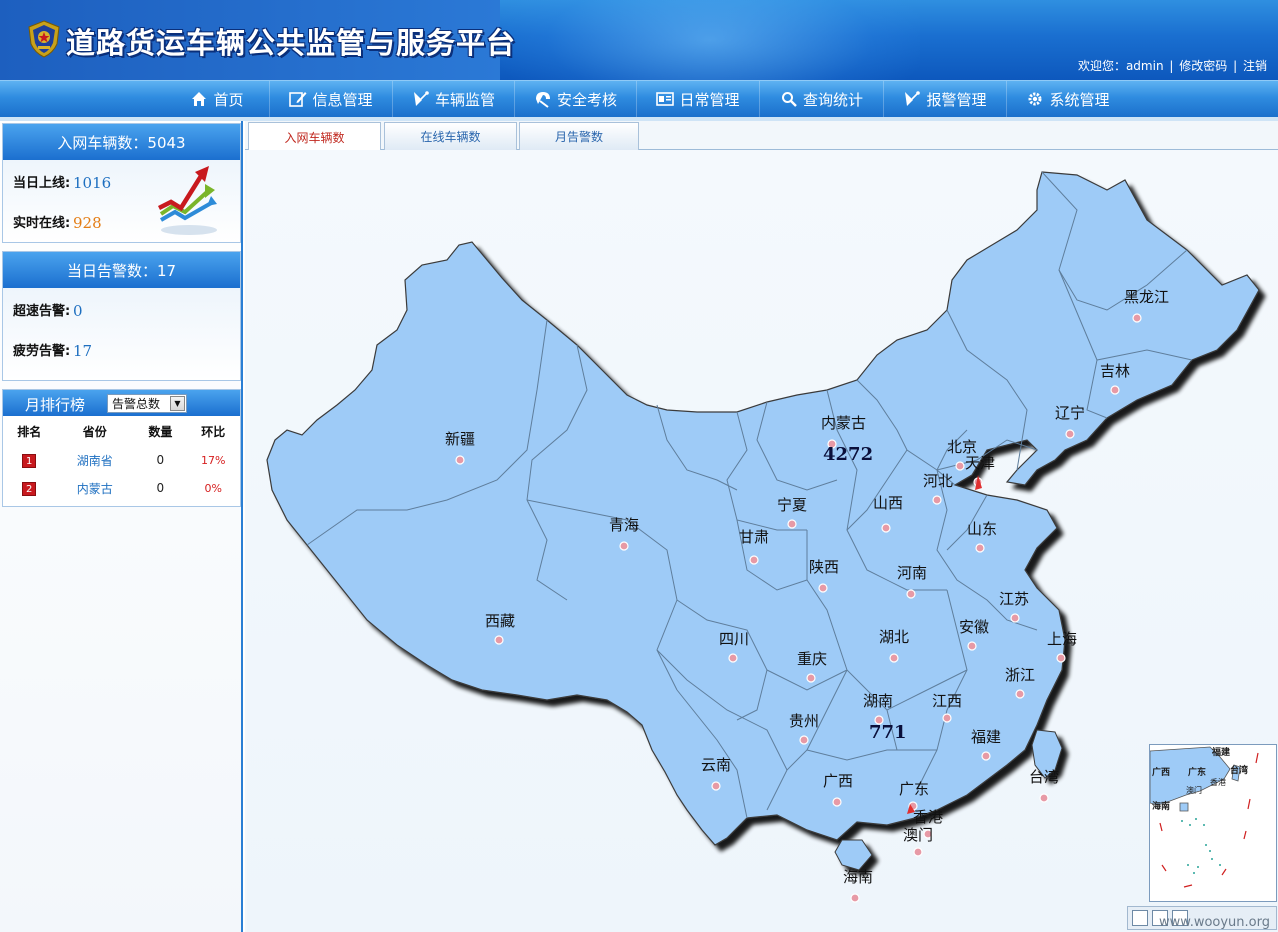 The image size is (1278, 932). Describe the element at coordinates (1213, 823) in the screenshot. I see `south-china-sea-inset: 福建 广西 广东 台湾 香港 澳门 海南` at that location.